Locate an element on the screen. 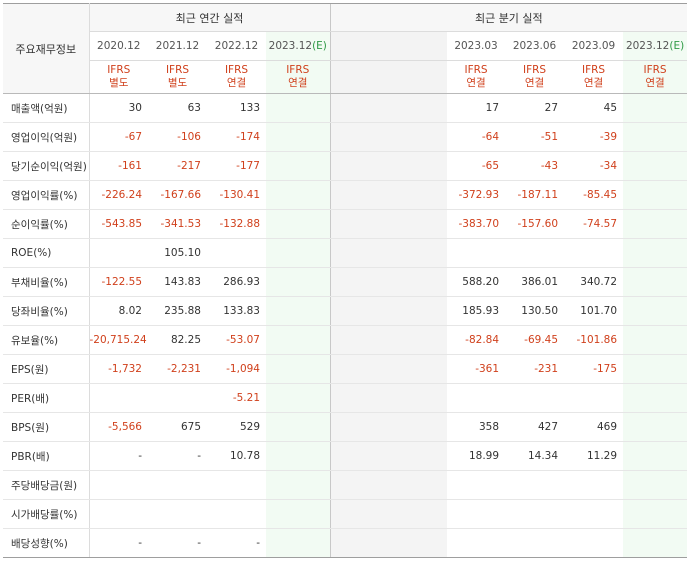  value-cell: 101.70 is located at coordinates (594, 311).